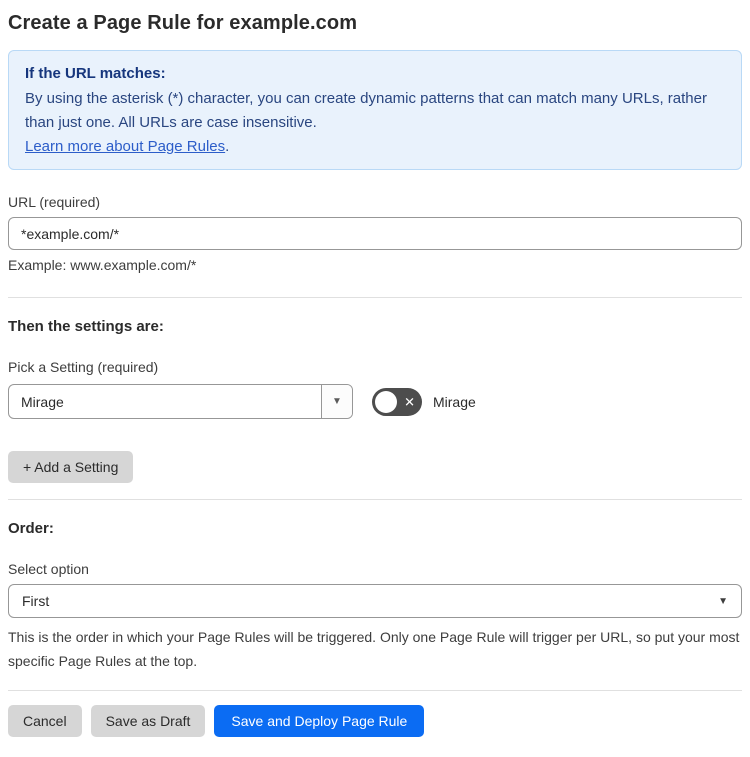 This screenshot has height=757, width=750. Describe the element at coordinates (71, 467) in the screenshot. I see `add-setting-button: + Add a Setting` at that location.